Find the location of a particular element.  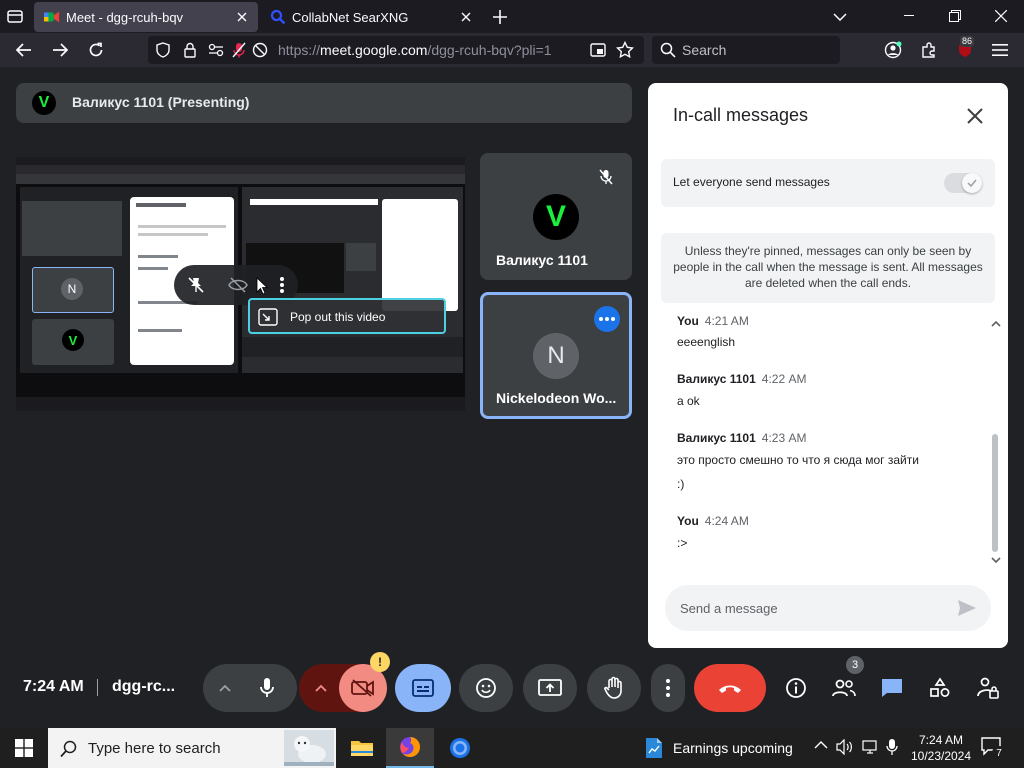

popout-tooltip: Pop out this video is located at coordinates (347, 316).